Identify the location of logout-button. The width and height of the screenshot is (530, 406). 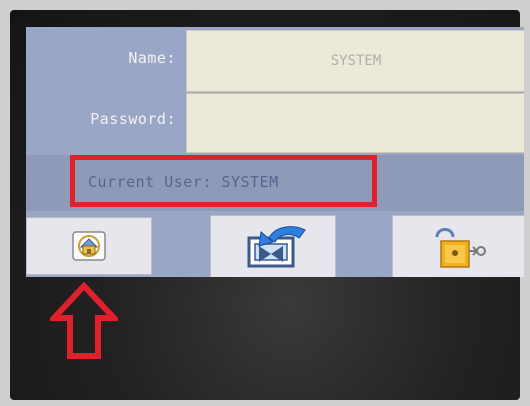
(458, 246).